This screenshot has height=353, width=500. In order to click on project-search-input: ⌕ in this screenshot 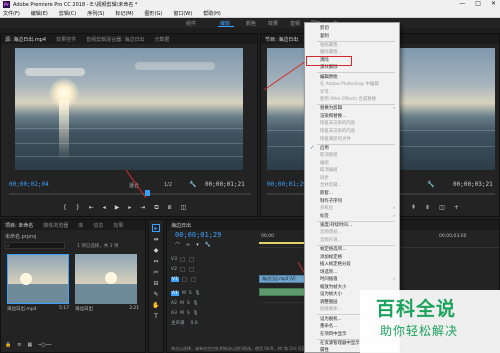, I will do `click(35, 245)`.